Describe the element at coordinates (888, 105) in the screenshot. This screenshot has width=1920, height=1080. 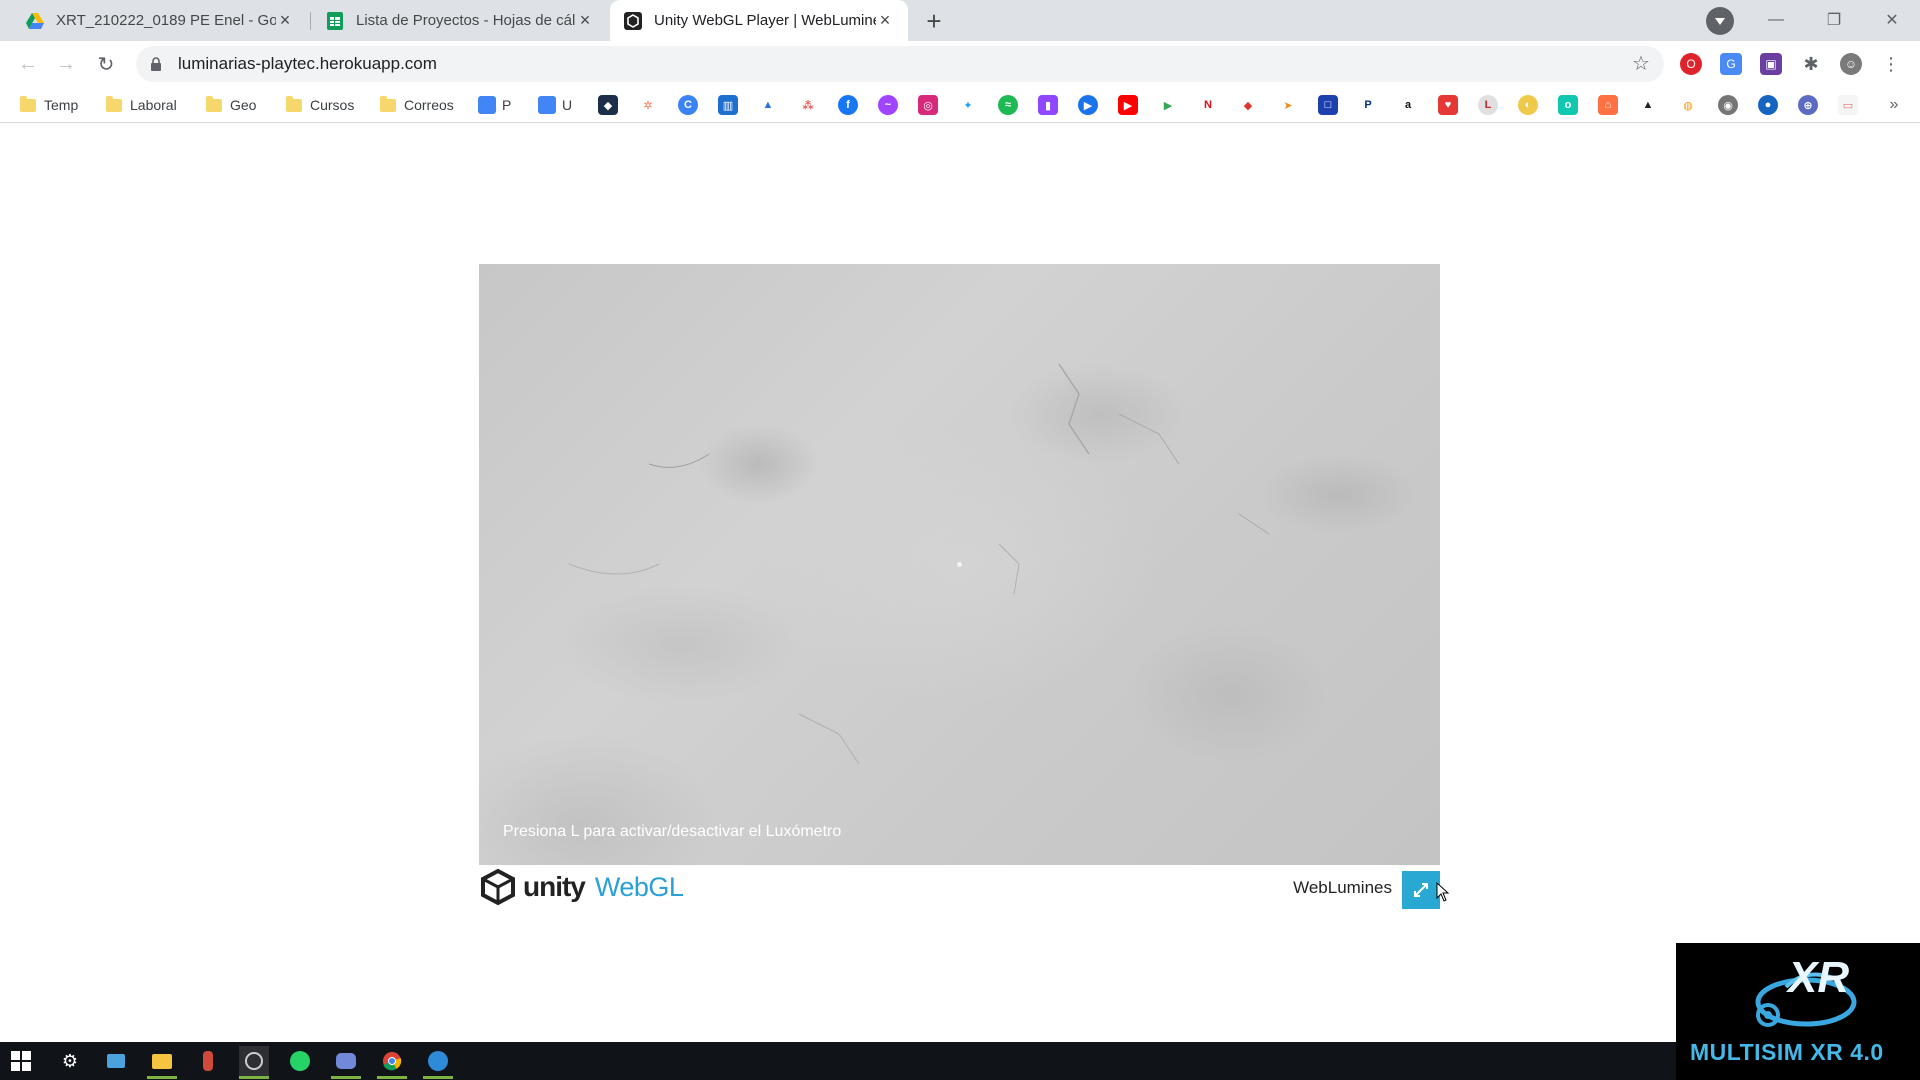
I see `bookmark-messenger-icon: ~` at that location.